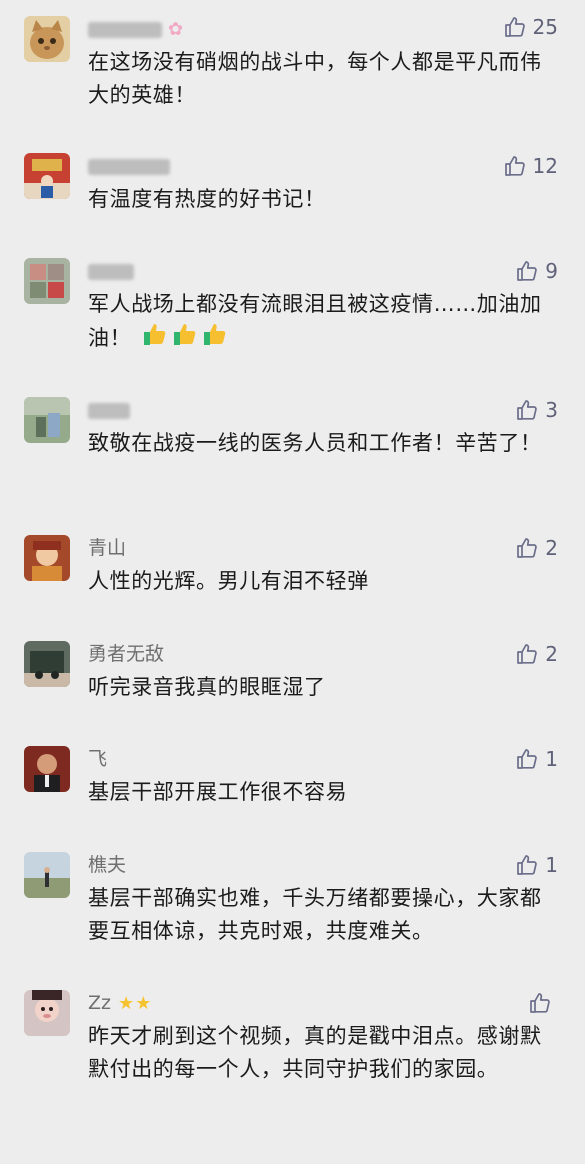 This screenshot has height=1164, width=585. I want to click on comment-text: 有温度有热度的好书记！, so click(207, 199).